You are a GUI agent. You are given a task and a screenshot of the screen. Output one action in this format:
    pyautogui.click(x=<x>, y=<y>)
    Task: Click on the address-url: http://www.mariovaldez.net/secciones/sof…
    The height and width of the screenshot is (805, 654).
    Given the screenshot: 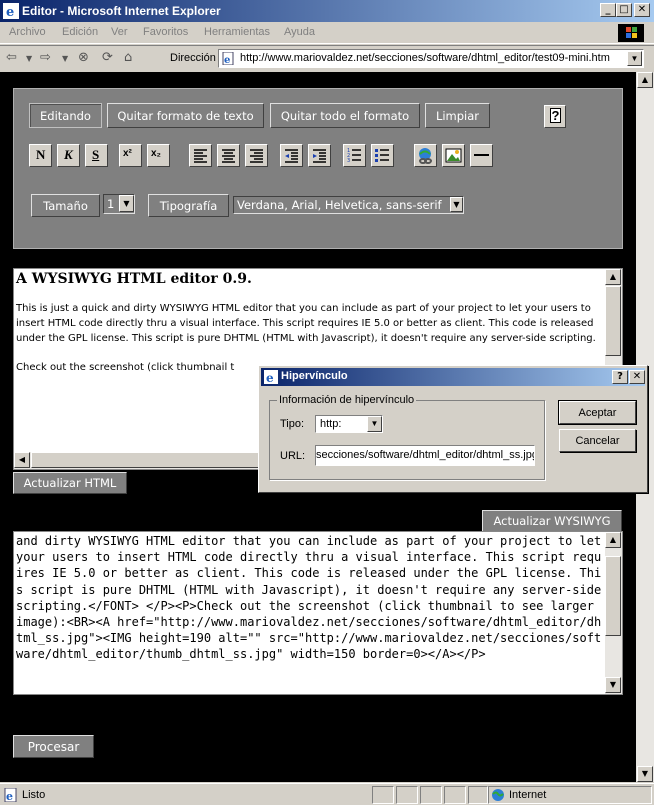 What is the action you would take?
    pyautogui.click(x=425, y=58)
    